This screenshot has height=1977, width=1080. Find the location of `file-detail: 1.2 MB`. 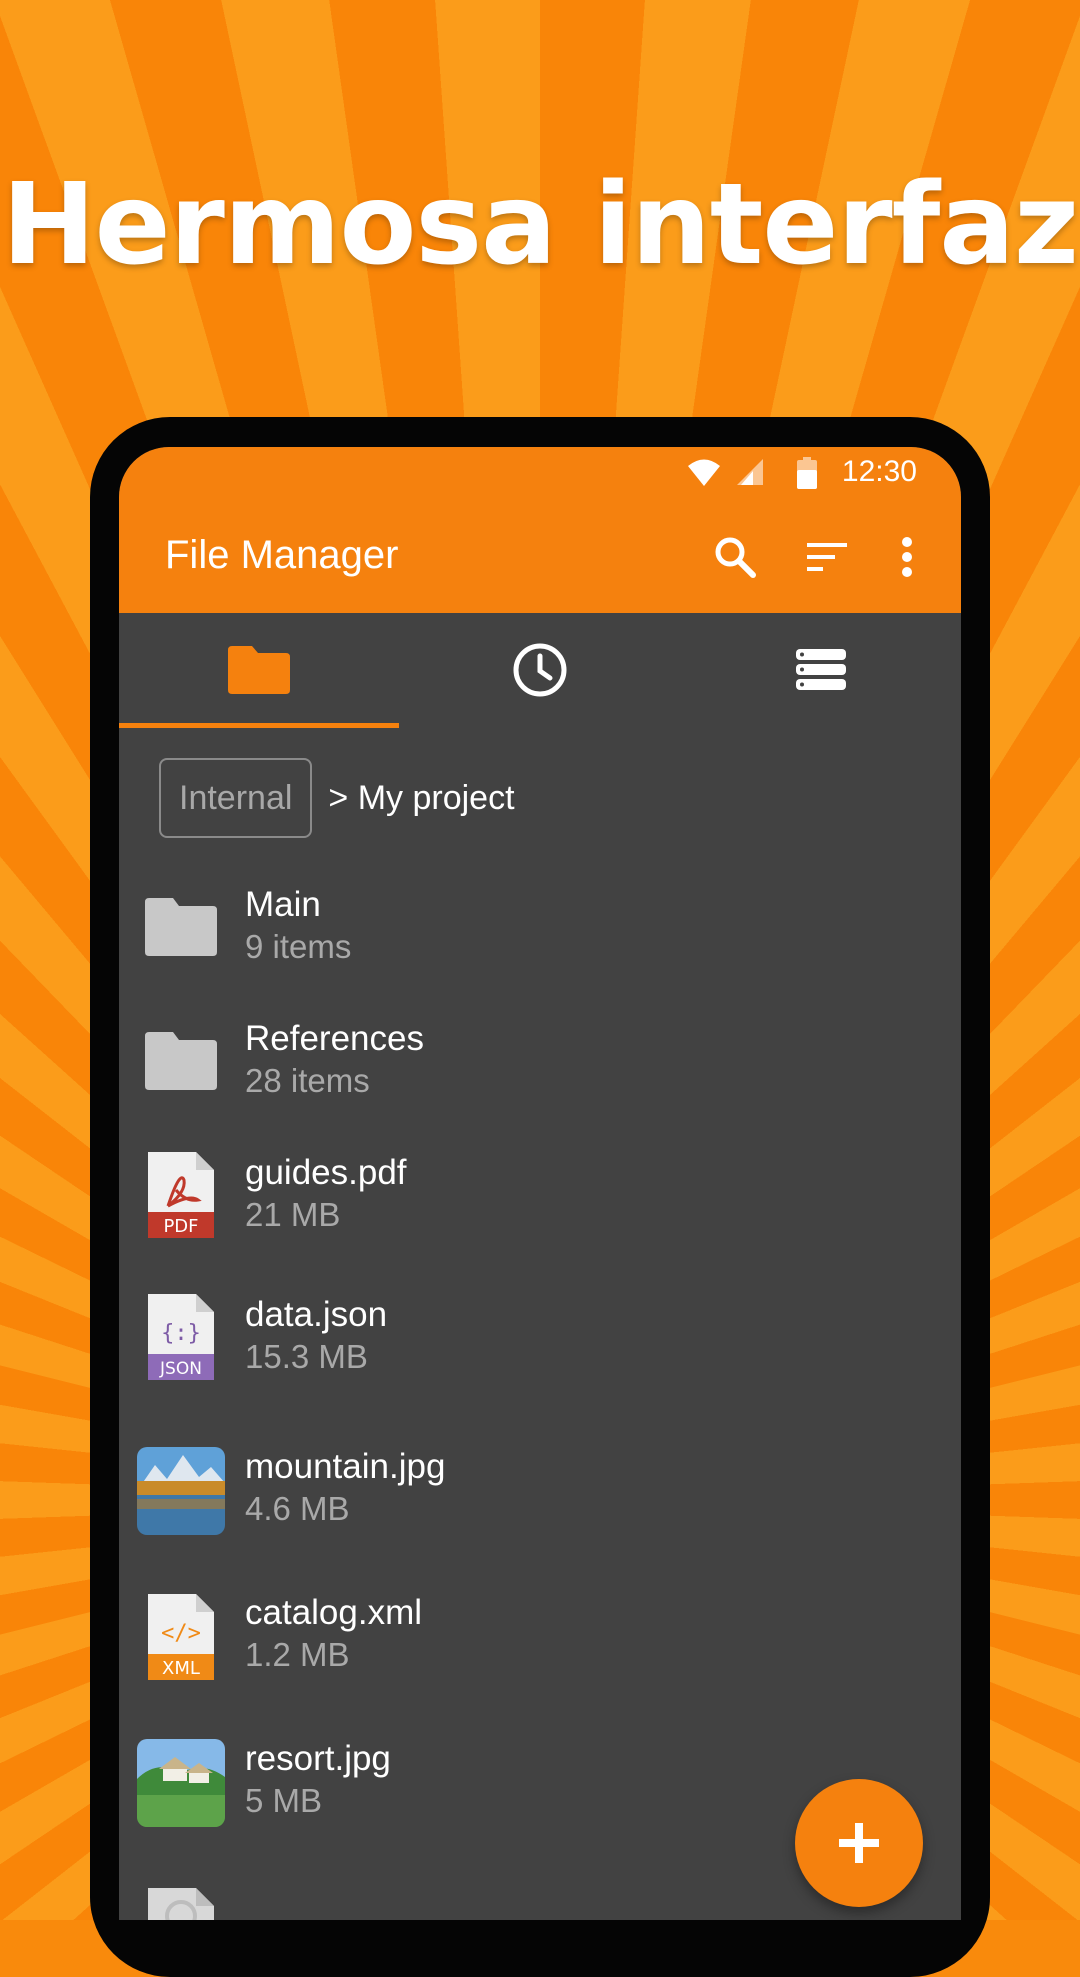

file-detail: 1.2 MB is located at coordinates (297, 1654).